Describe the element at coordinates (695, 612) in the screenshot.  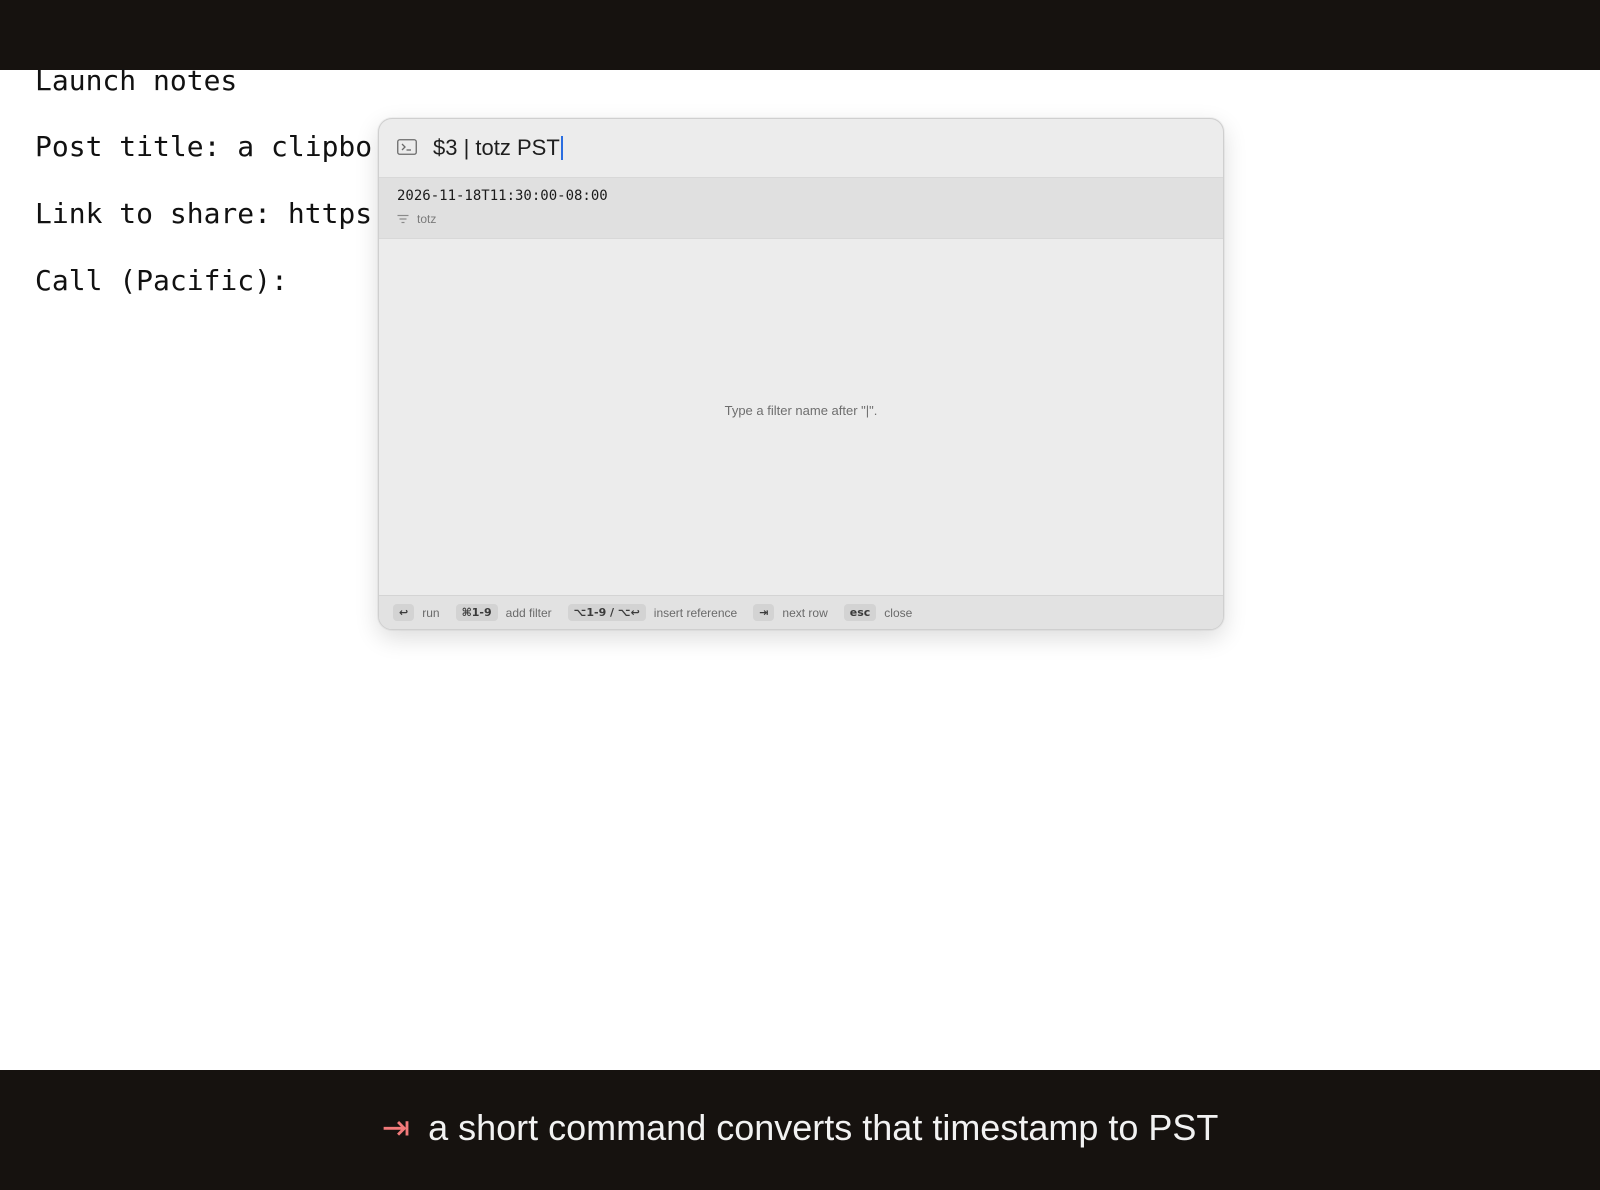
I see `shortcut-label: insert reference` at that location.